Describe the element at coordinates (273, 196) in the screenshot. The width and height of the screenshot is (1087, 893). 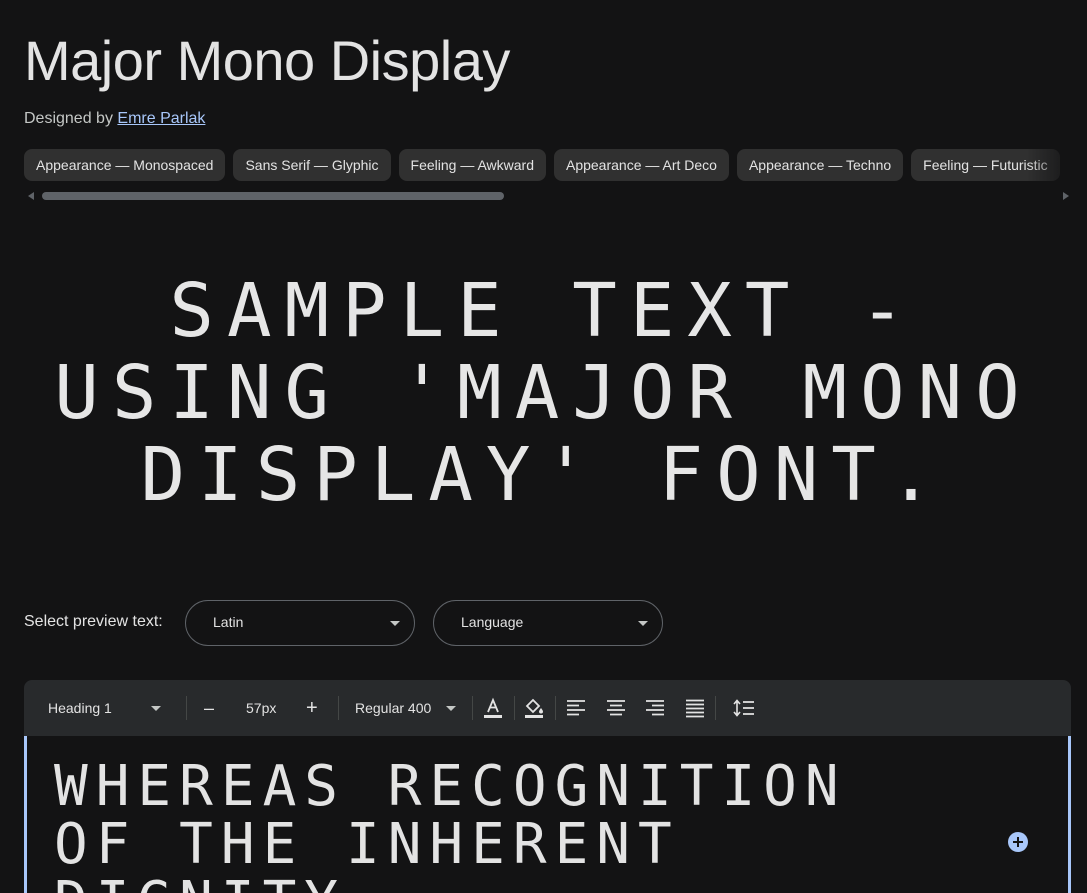
I see `scrollbar-thumb` at that location.